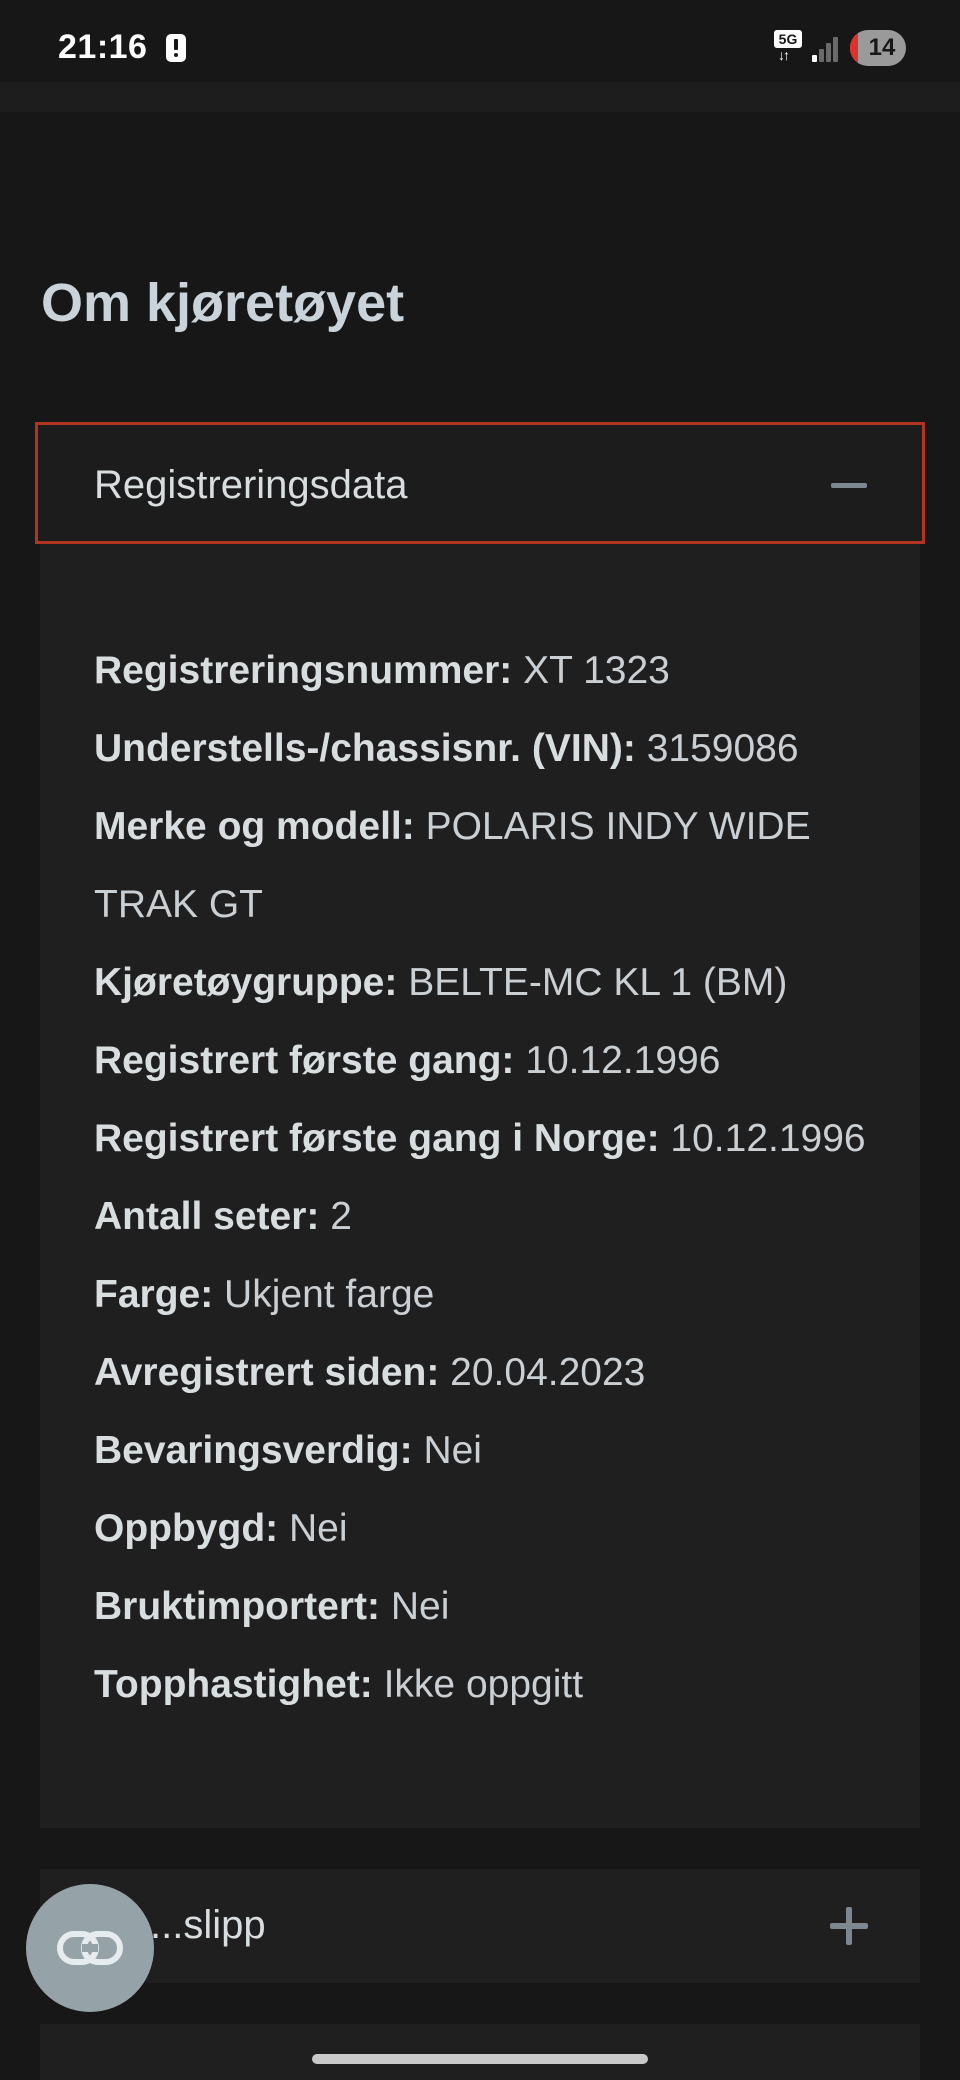  Describe the element at coordinates (788, 39) in the screenshot. I see `network-label: 5G` at that location.